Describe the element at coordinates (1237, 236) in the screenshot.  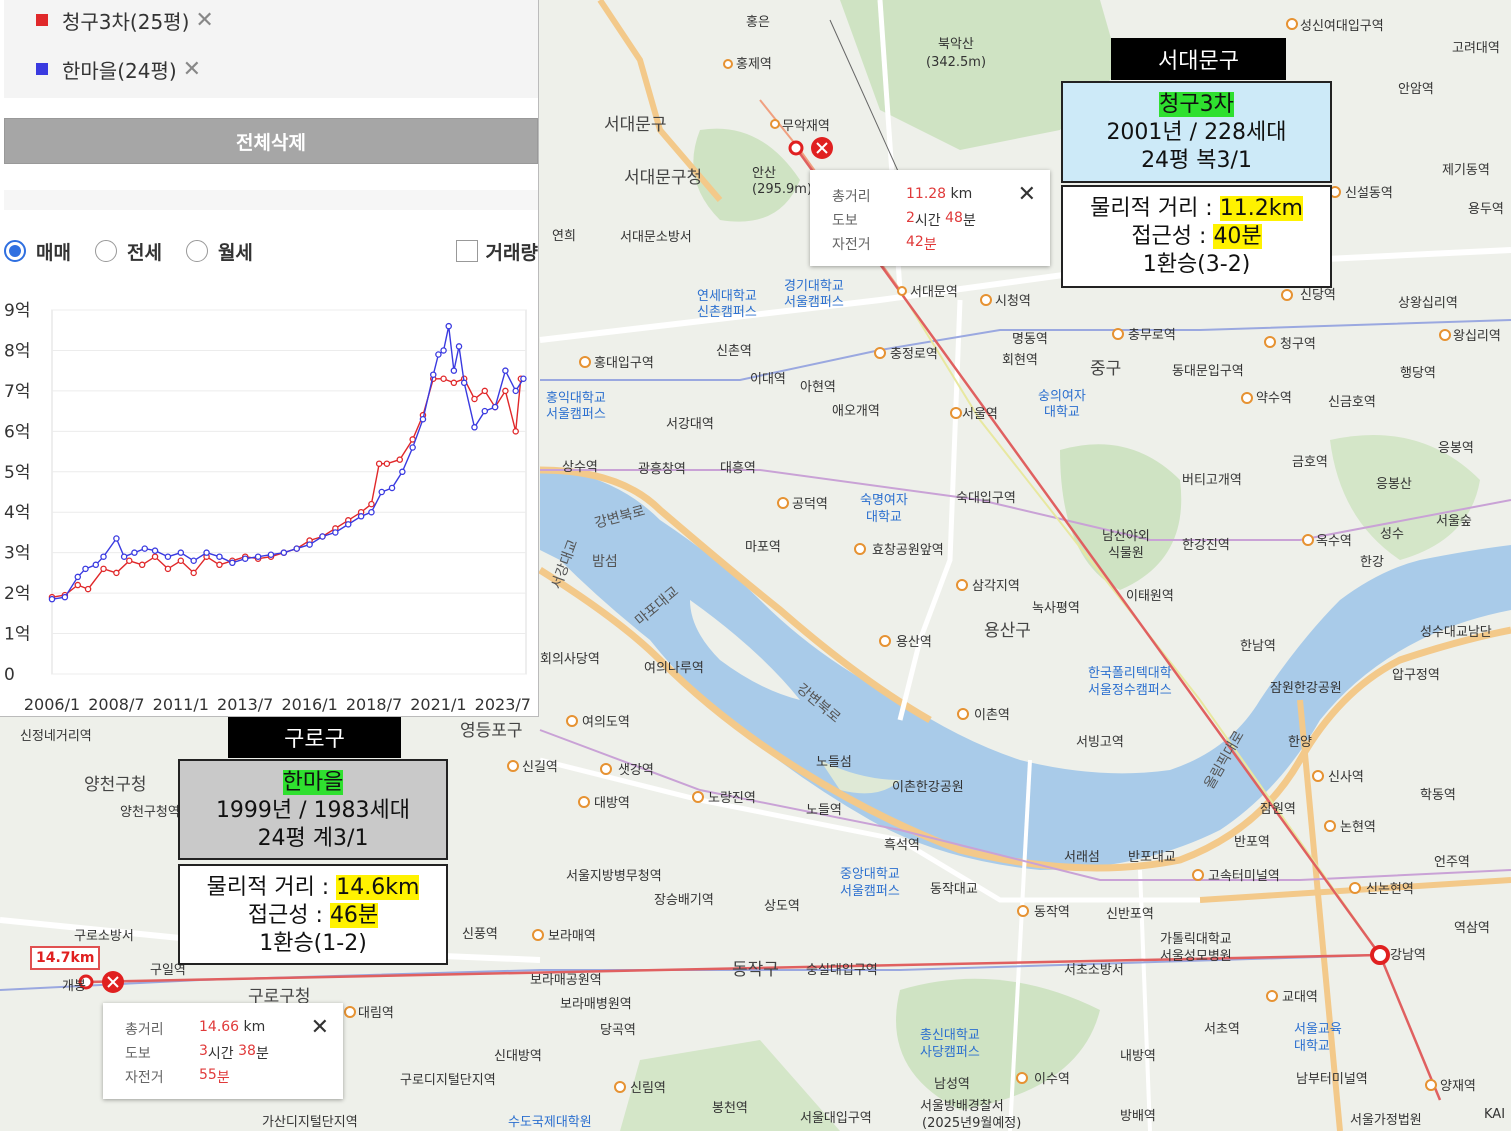
I see `access-value: 40분` at that location.